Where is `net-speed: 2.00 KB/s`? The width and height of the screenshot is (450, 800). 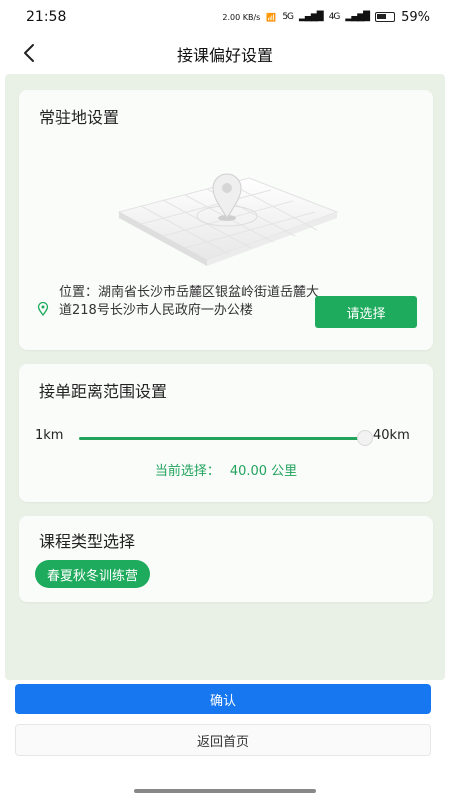 net-speed: 2.00 KB/s is located at coordinates (241, 17).